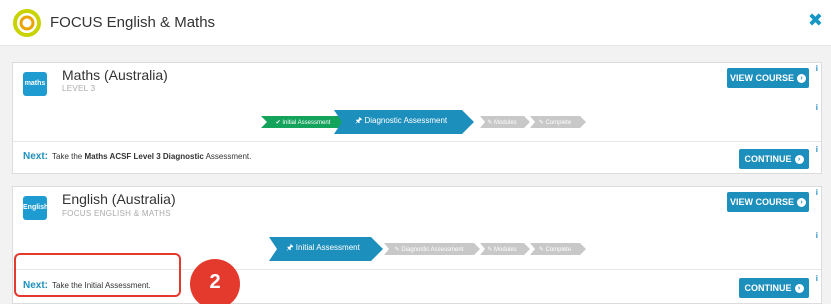 The width and height of the screenshot is (831, 304). Describe the element at coordinates (323, 247) in the screenshot. I see `step-label: 🖈 Initial Assessment` at that location.